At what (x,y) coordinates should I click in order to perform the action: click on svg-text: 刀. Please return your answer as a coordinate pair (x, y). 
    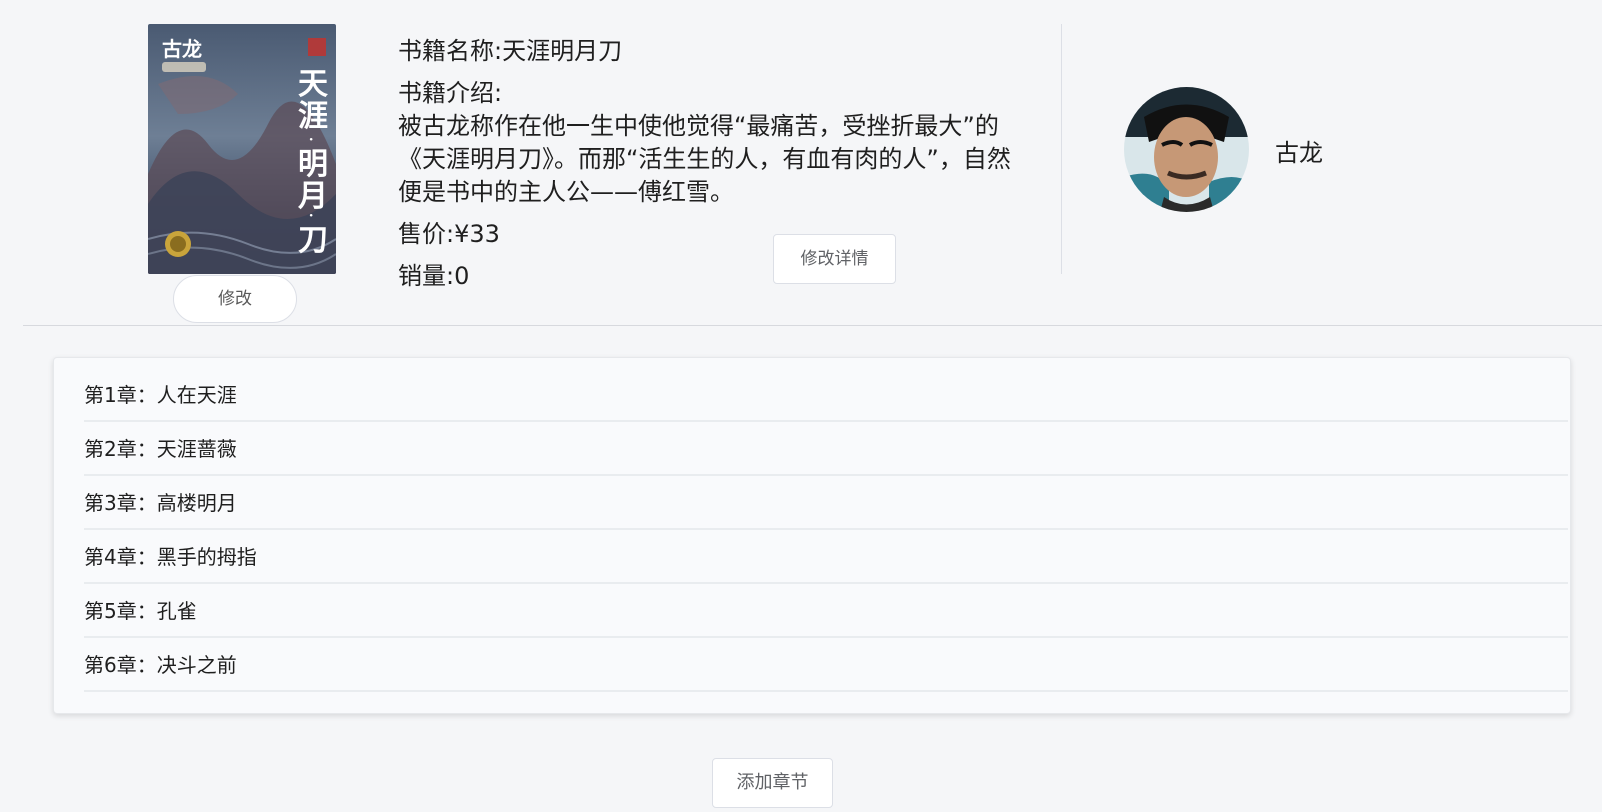
    Looking at the image, I should click on (313, 240).